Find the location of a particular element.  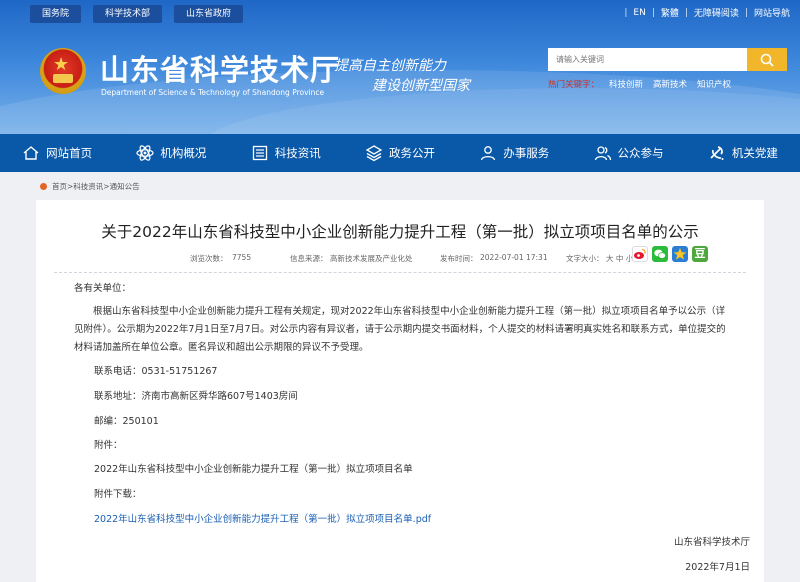

search-input is located at coordinates (647, 59).